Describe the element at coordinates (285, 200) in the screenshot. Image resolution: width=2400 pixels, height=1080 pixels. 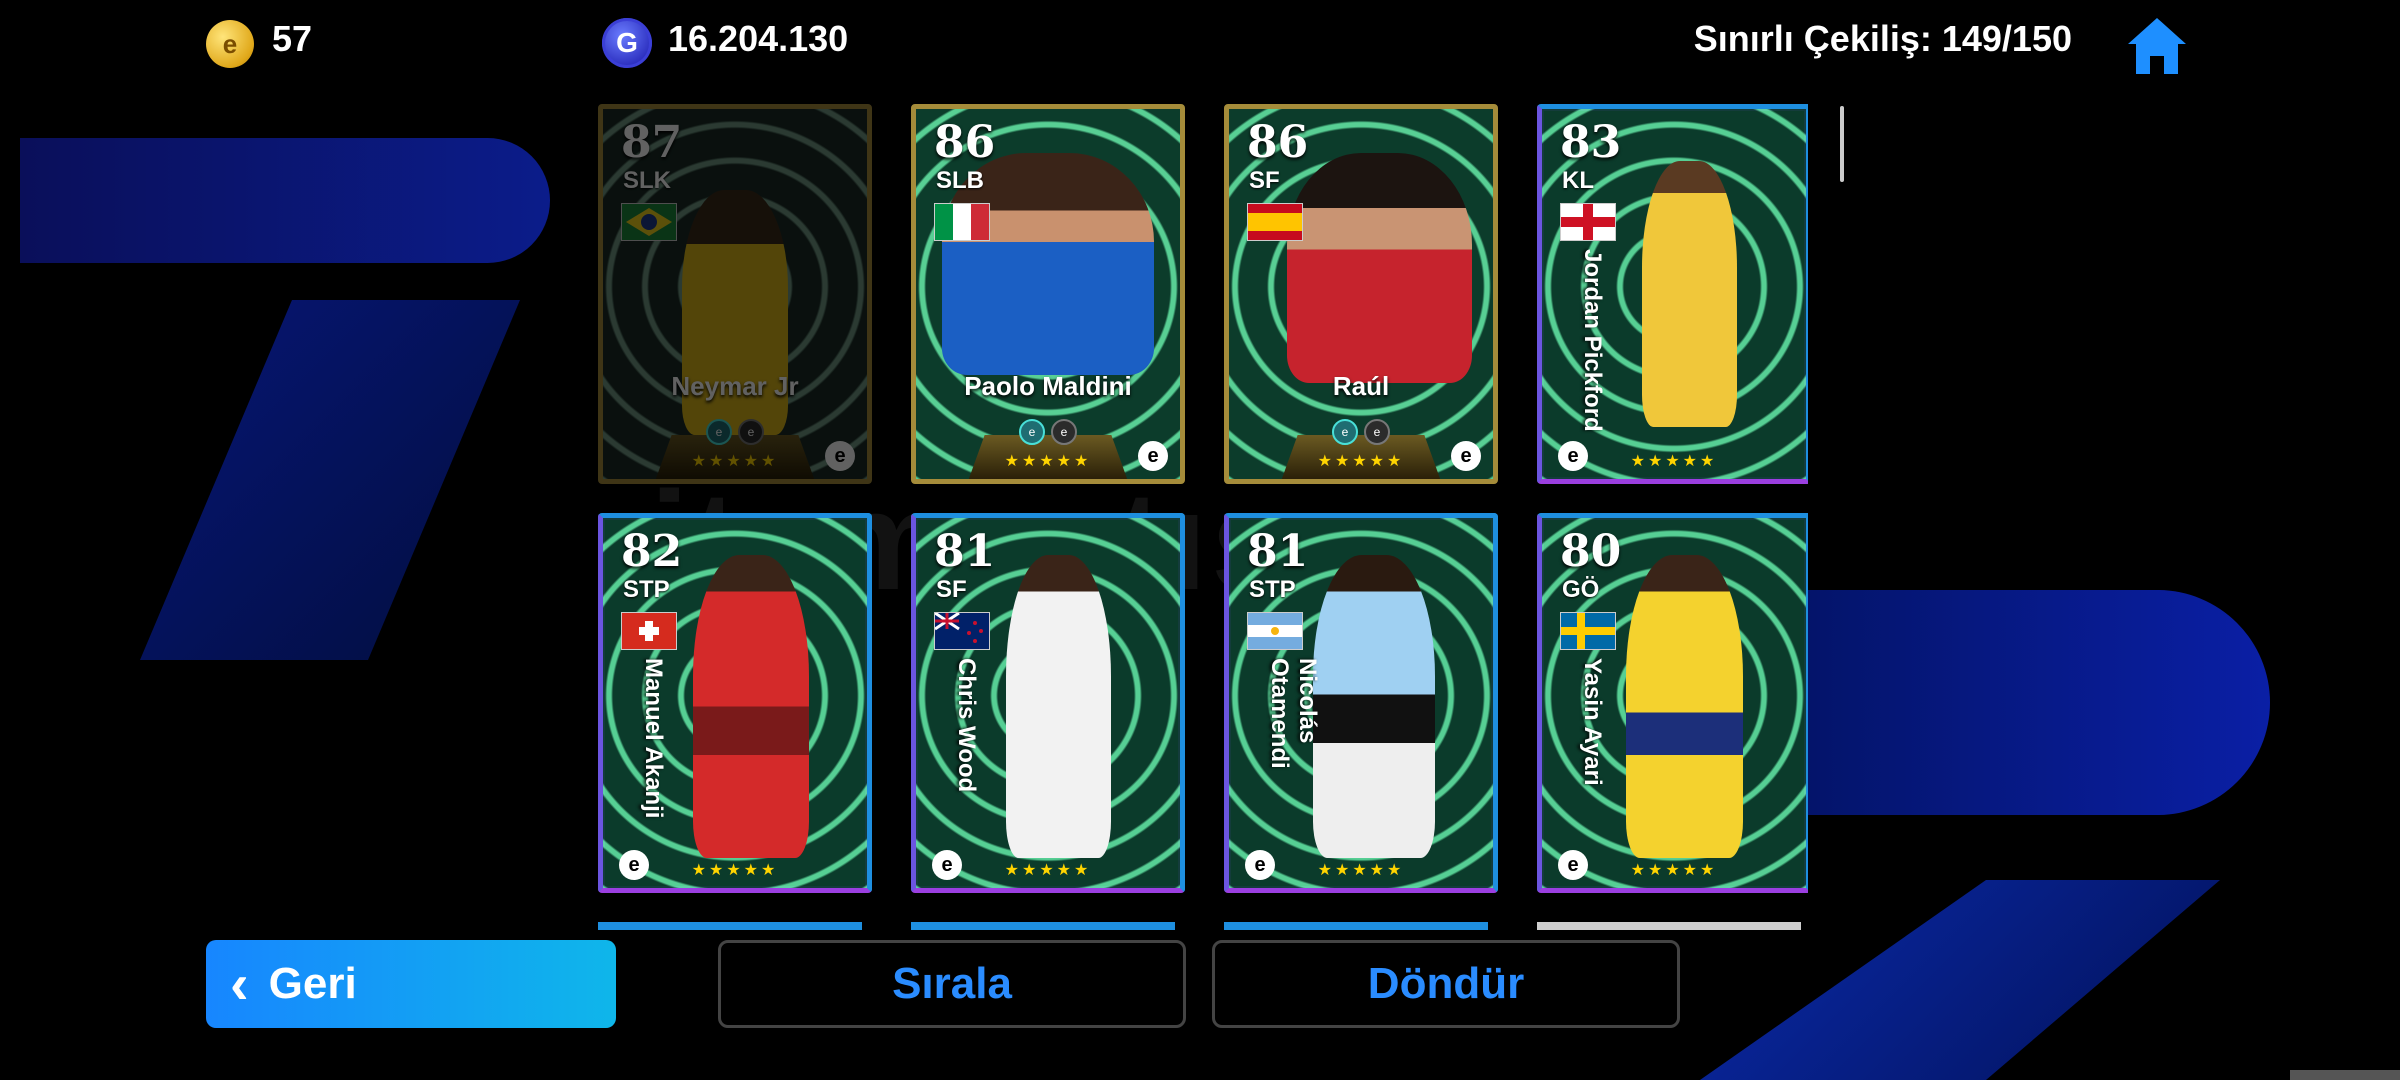
I see `background-bar` at that location.